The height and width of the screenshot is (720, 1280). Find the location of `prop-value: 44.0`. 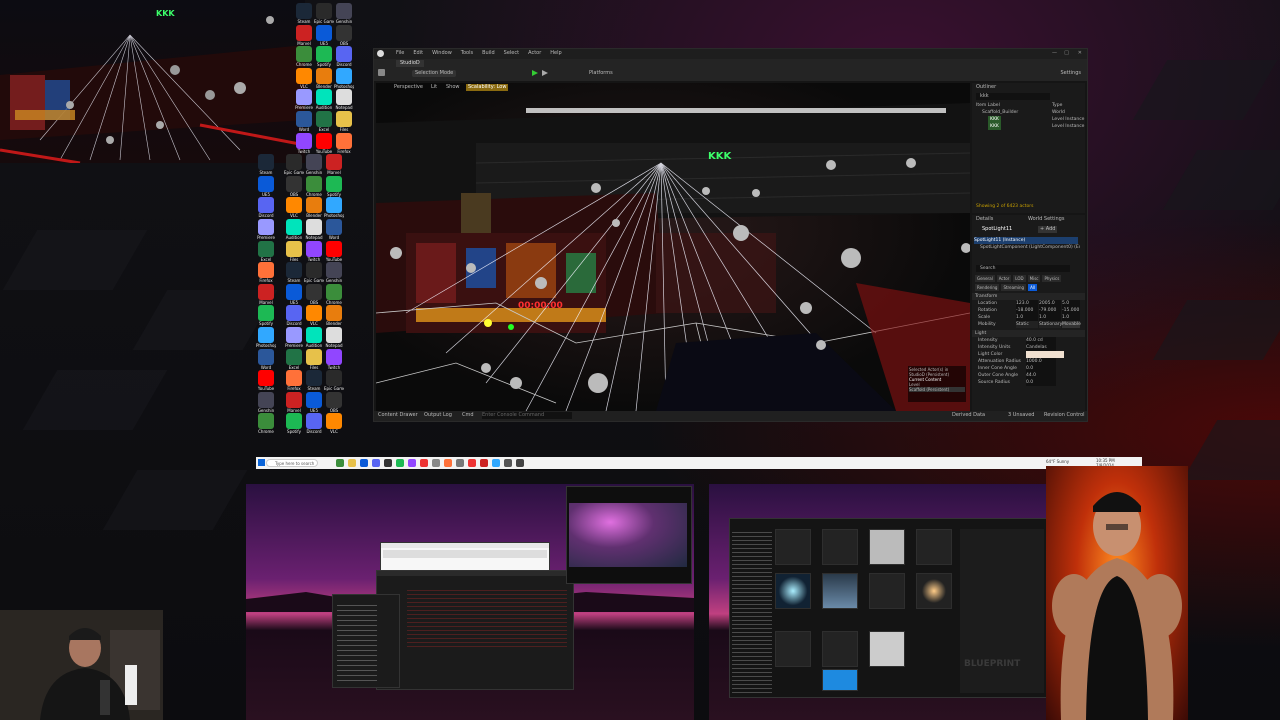

prop-value: 44.0 is located at coordinates (1041, 375).